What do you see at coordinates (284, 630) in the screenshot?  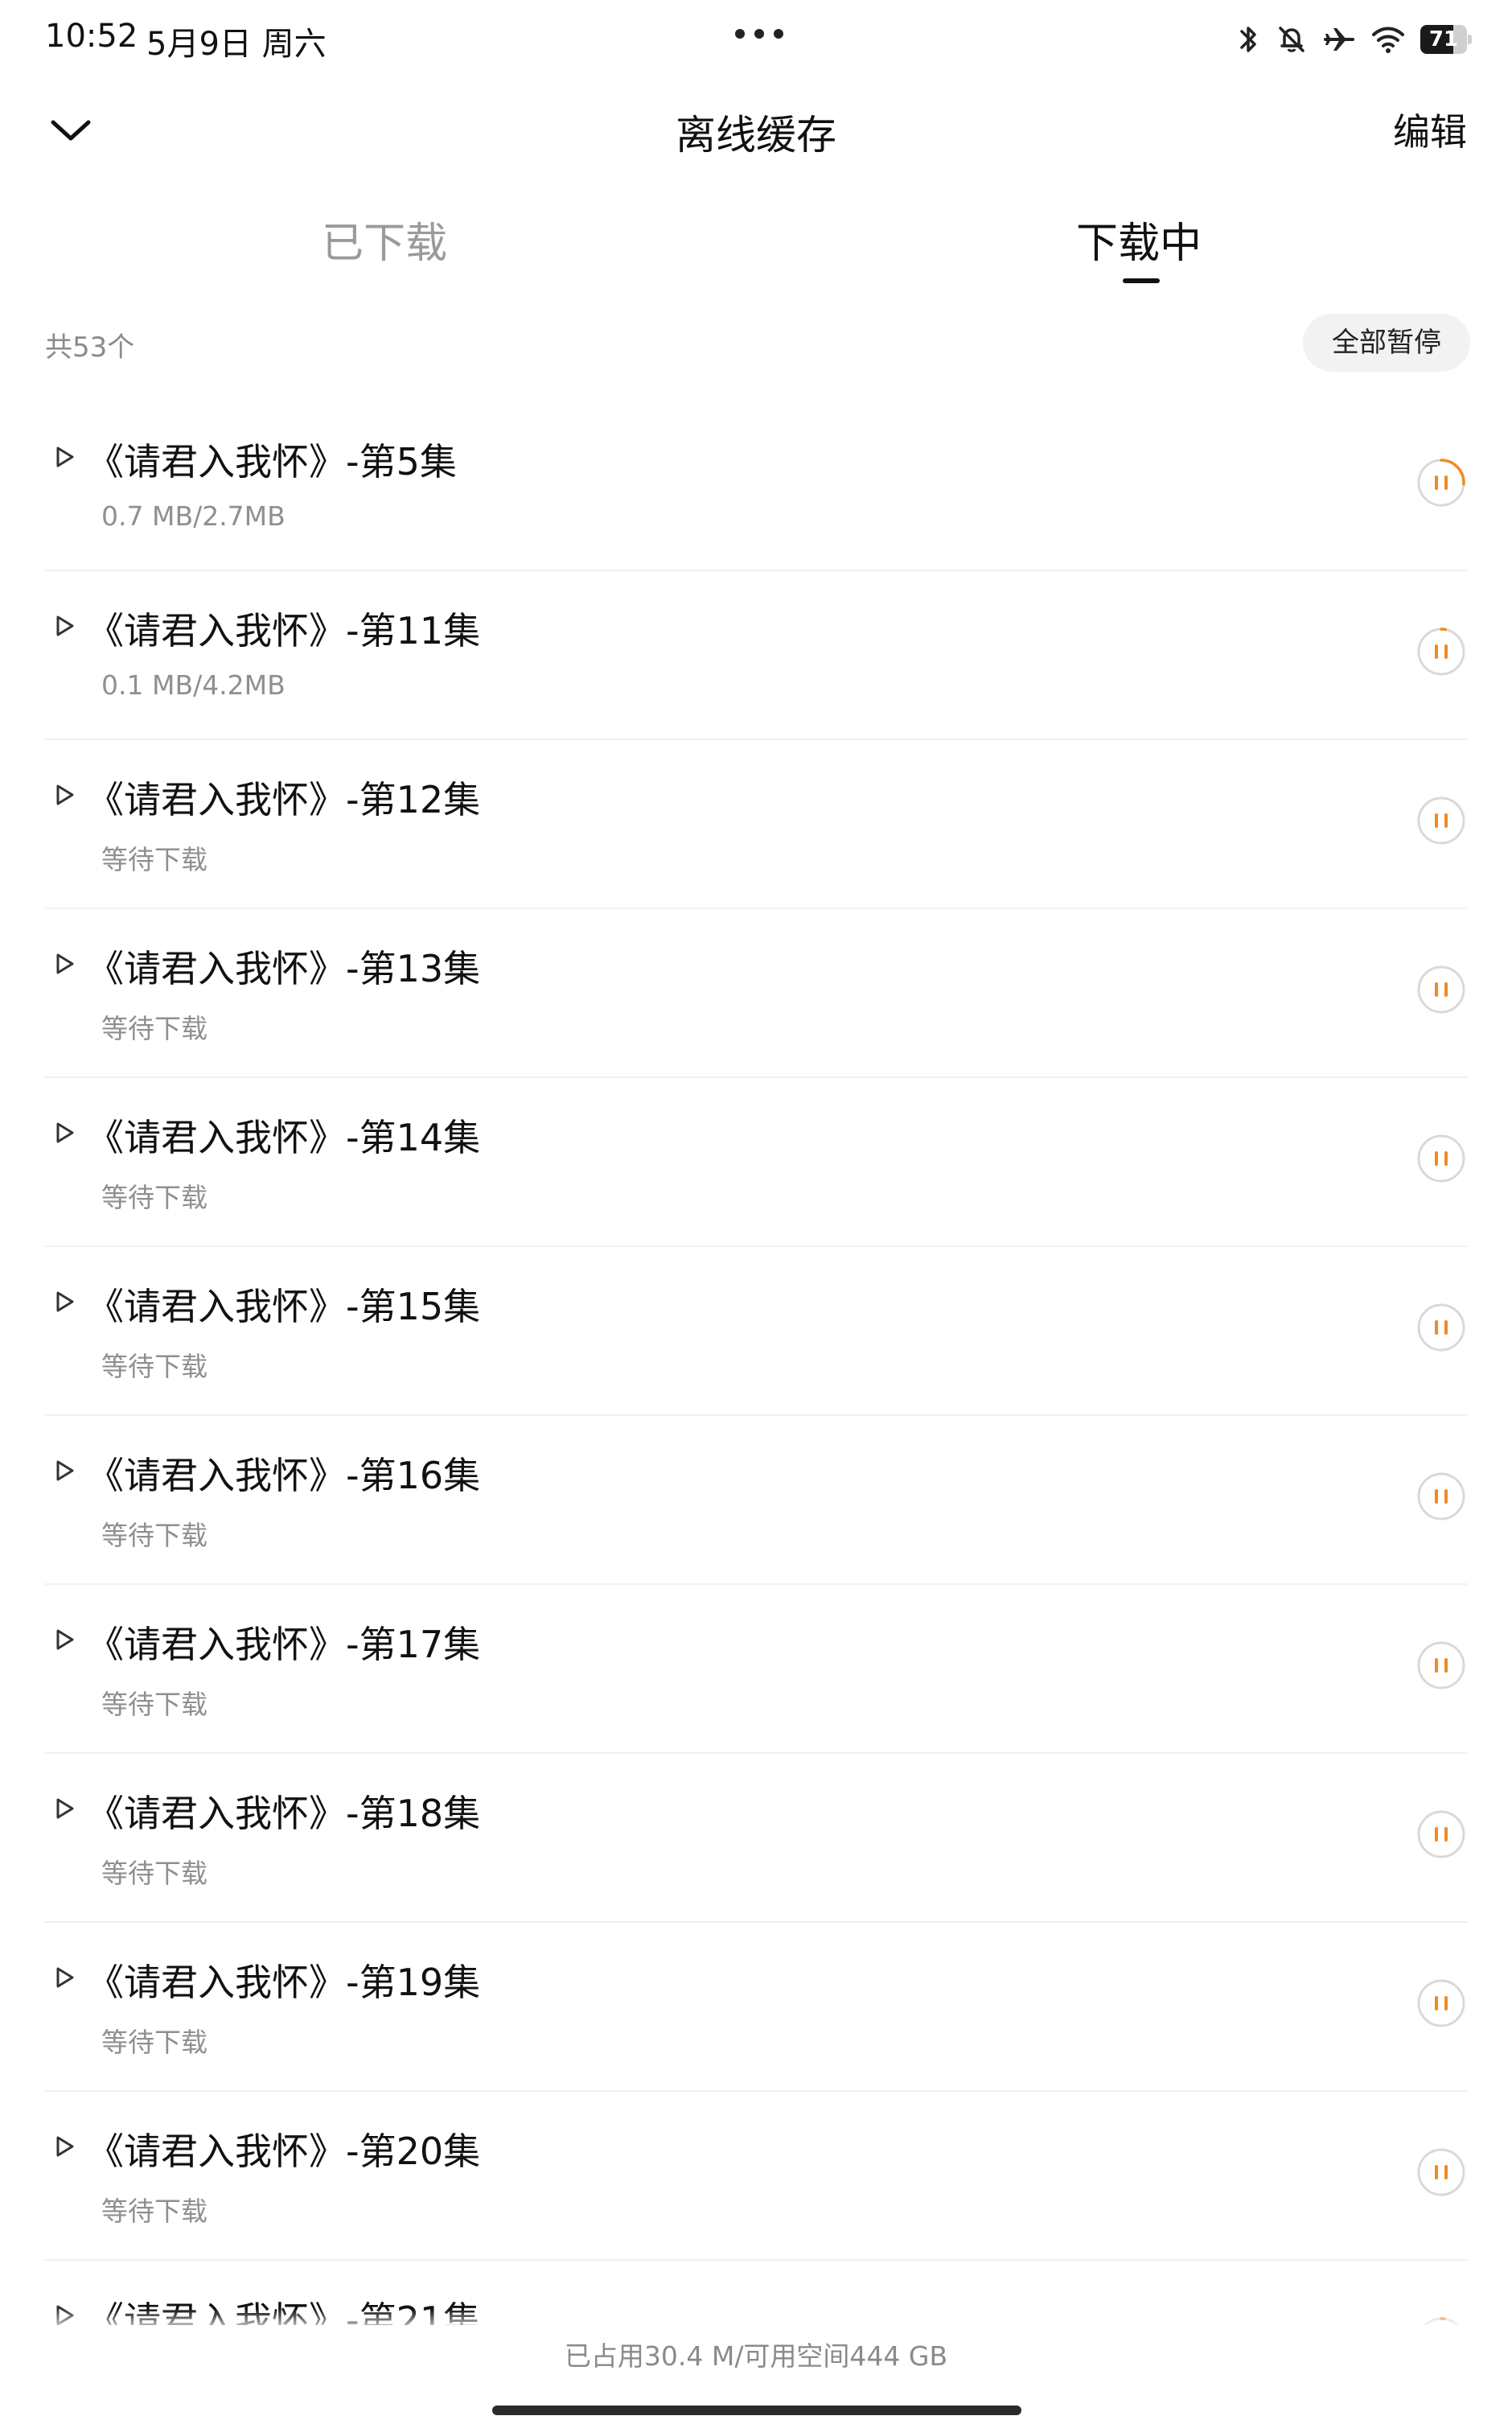 I see `item-title: 《请君入我怀》-第11集` at bounding box center [284, 630].